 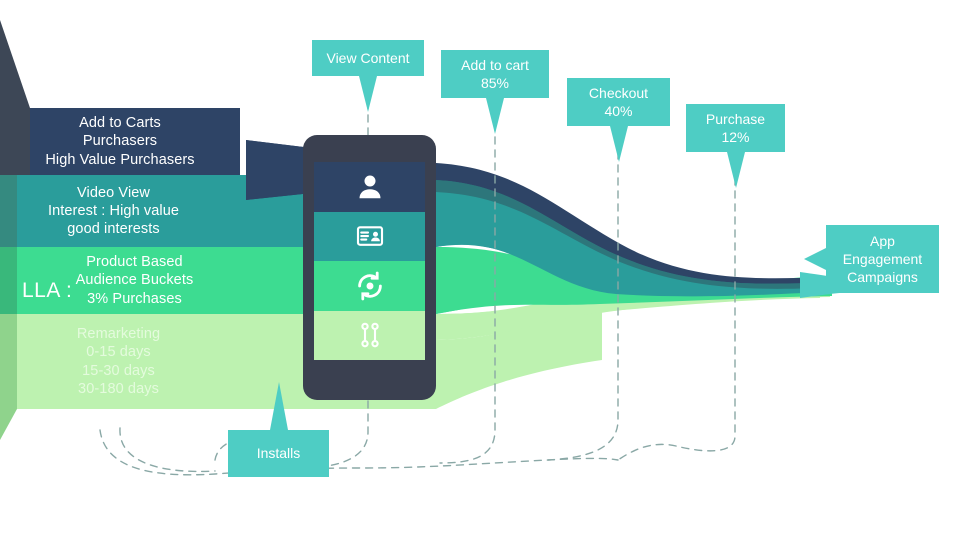 I want to click on callout-view-content-label: View Content, so click(x=368, y=57).